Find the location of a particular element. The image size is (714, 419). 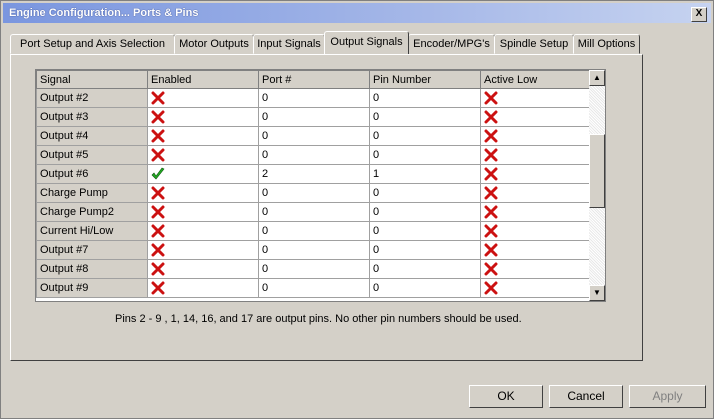

table-row: Output #4 0 0 is located at coordinates (314, 136).